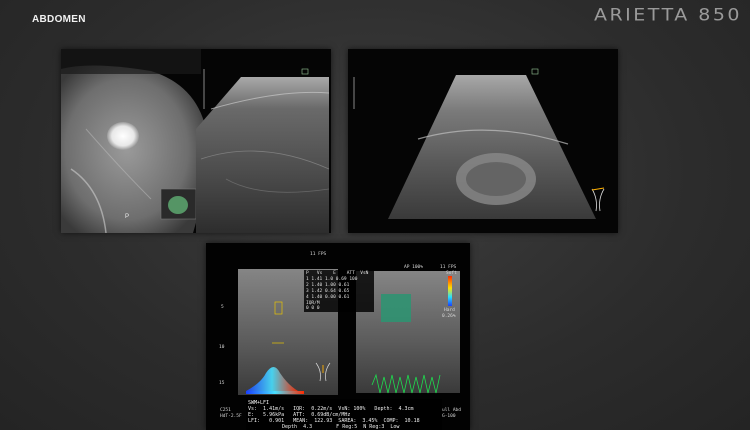 The image size is (750, 430). What do you see at coordinates (332, 279) in the screenshot?
I see `measurement-row: 1 1.41 1.0 0.69 100` at bounding box center [332, 279].